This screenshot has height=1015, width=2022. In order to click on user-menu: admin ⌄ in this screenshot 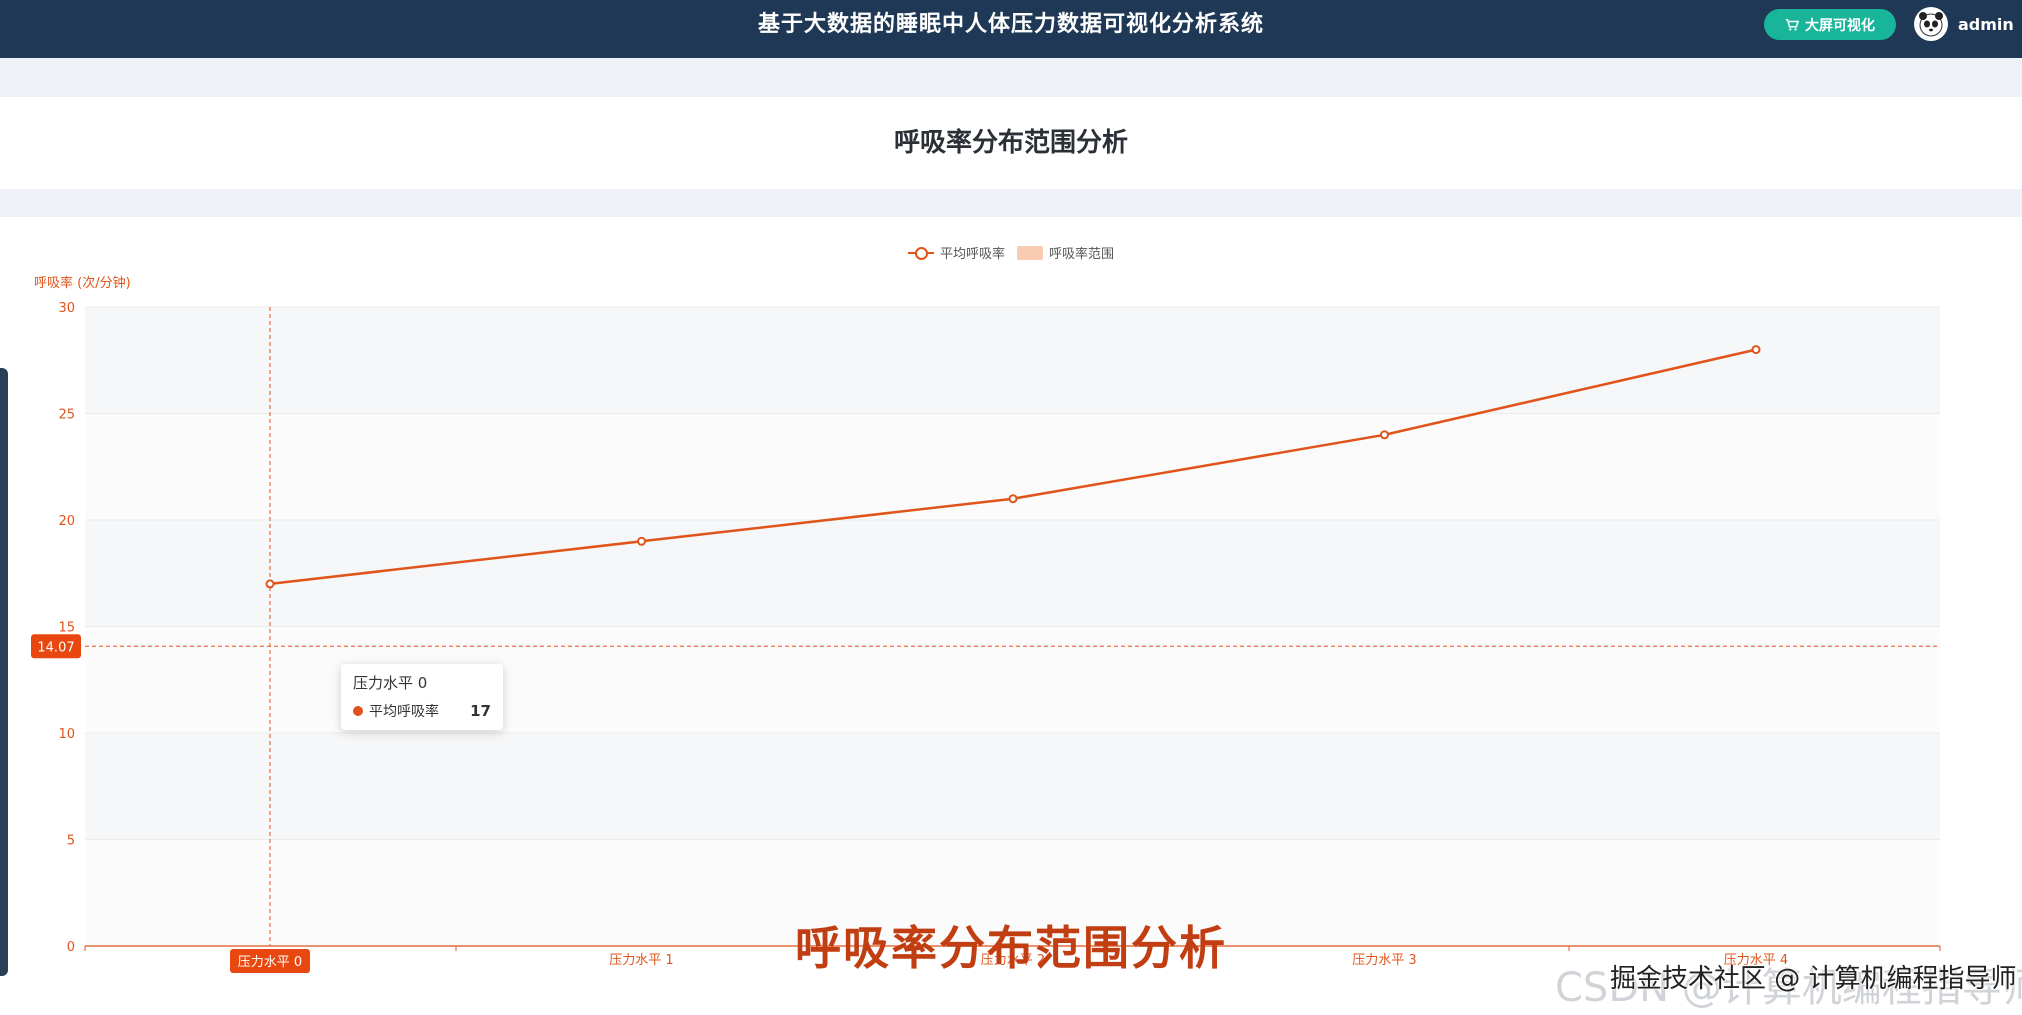, I will do `click(1968, 24)`.